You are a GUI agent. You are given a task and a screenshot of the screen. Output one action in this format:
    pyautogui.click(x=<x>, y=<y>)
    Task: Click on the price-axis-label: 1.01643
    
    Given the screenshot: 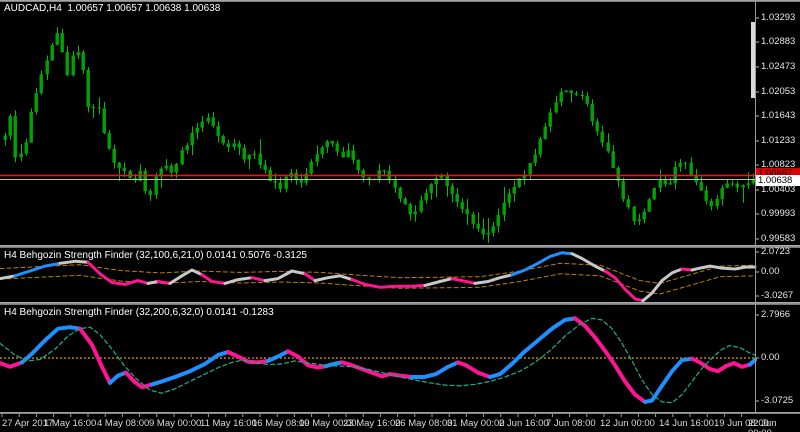 What is the action you would take?
    pyautogui.click(x=778, y=115)
    